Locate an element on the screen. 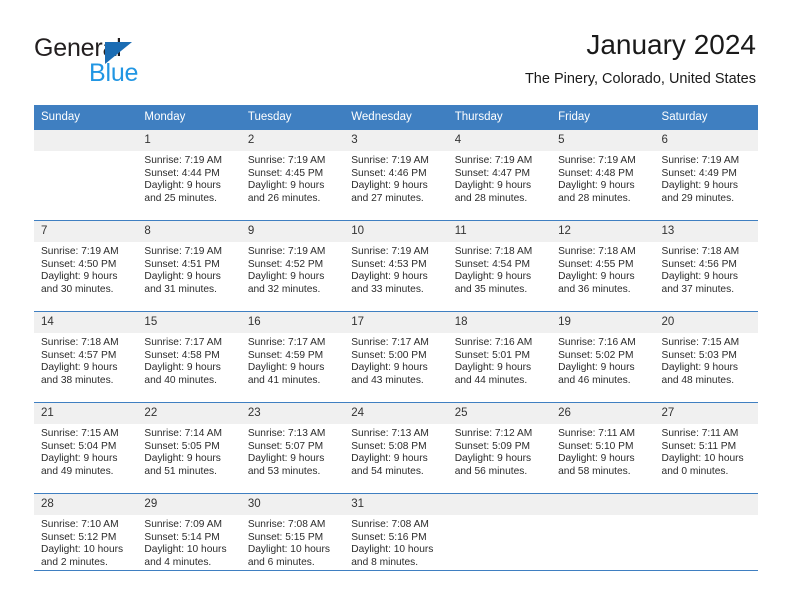  daylight-text-line2: and 29 minutes. is located at coordinates (698, 198).